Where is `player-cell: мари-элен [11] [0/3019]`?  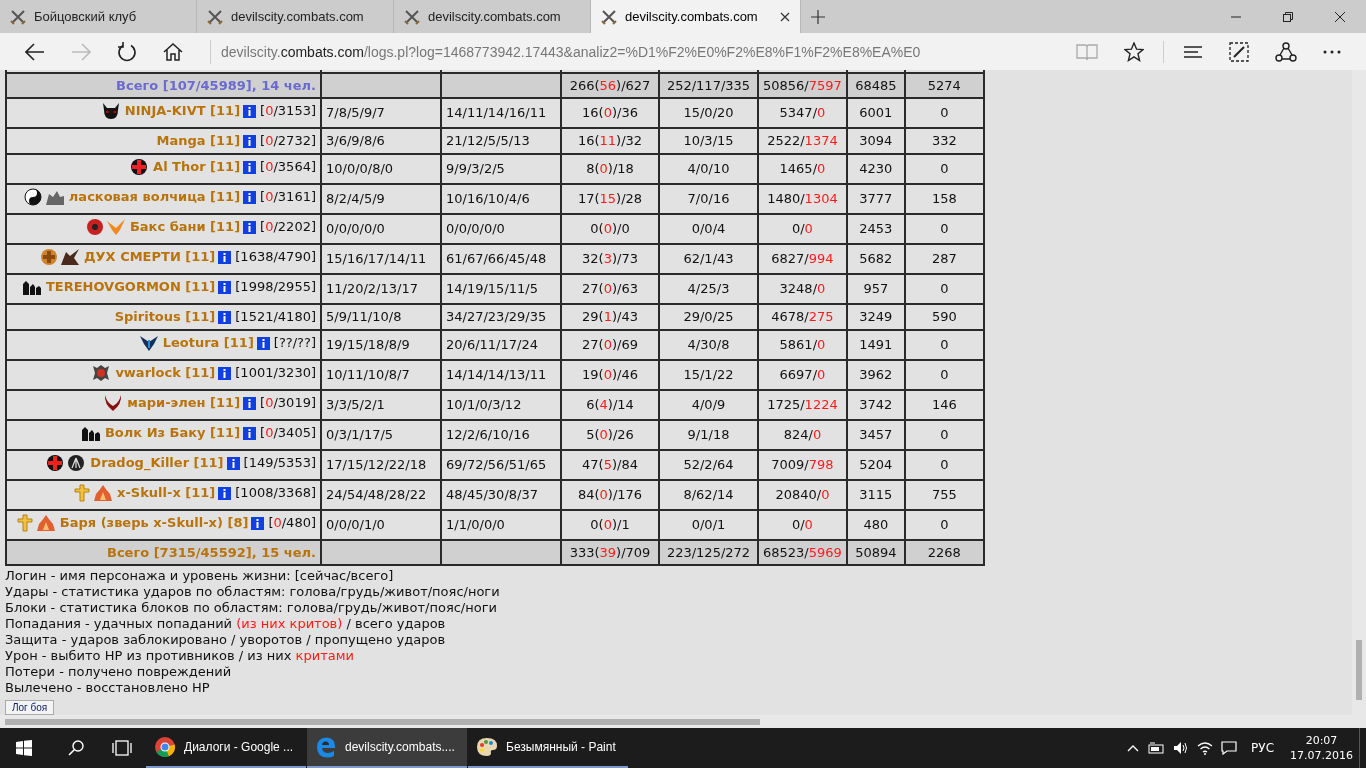 player-cell: мари-элен [11] [0/3019] is located at coordinates (163, 405).